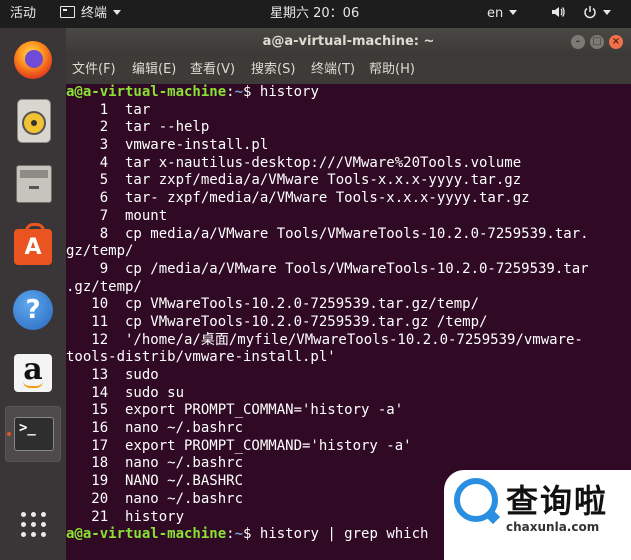 The image size is (631, 560). I want to click on menu-view: 查看(V), so click(212, 70).